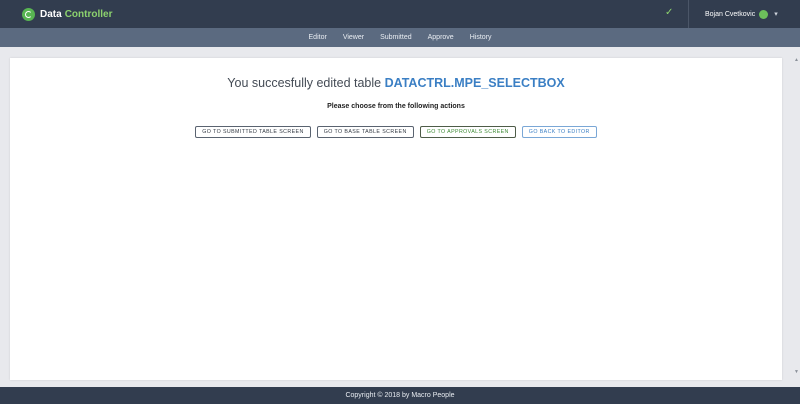  What do you see at coordinates (474, 83) in the screenshot?
I see `table-name: DATACTRL.MPE_SELECTBOX` at bounding box center [474, 83].